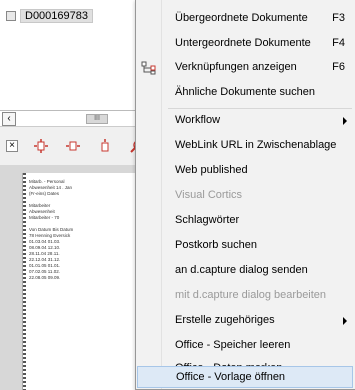  Describe the element at coordinates (45, 277) in the screenshot. I see `doc-line: 22.08.05 09.09.` at that location.